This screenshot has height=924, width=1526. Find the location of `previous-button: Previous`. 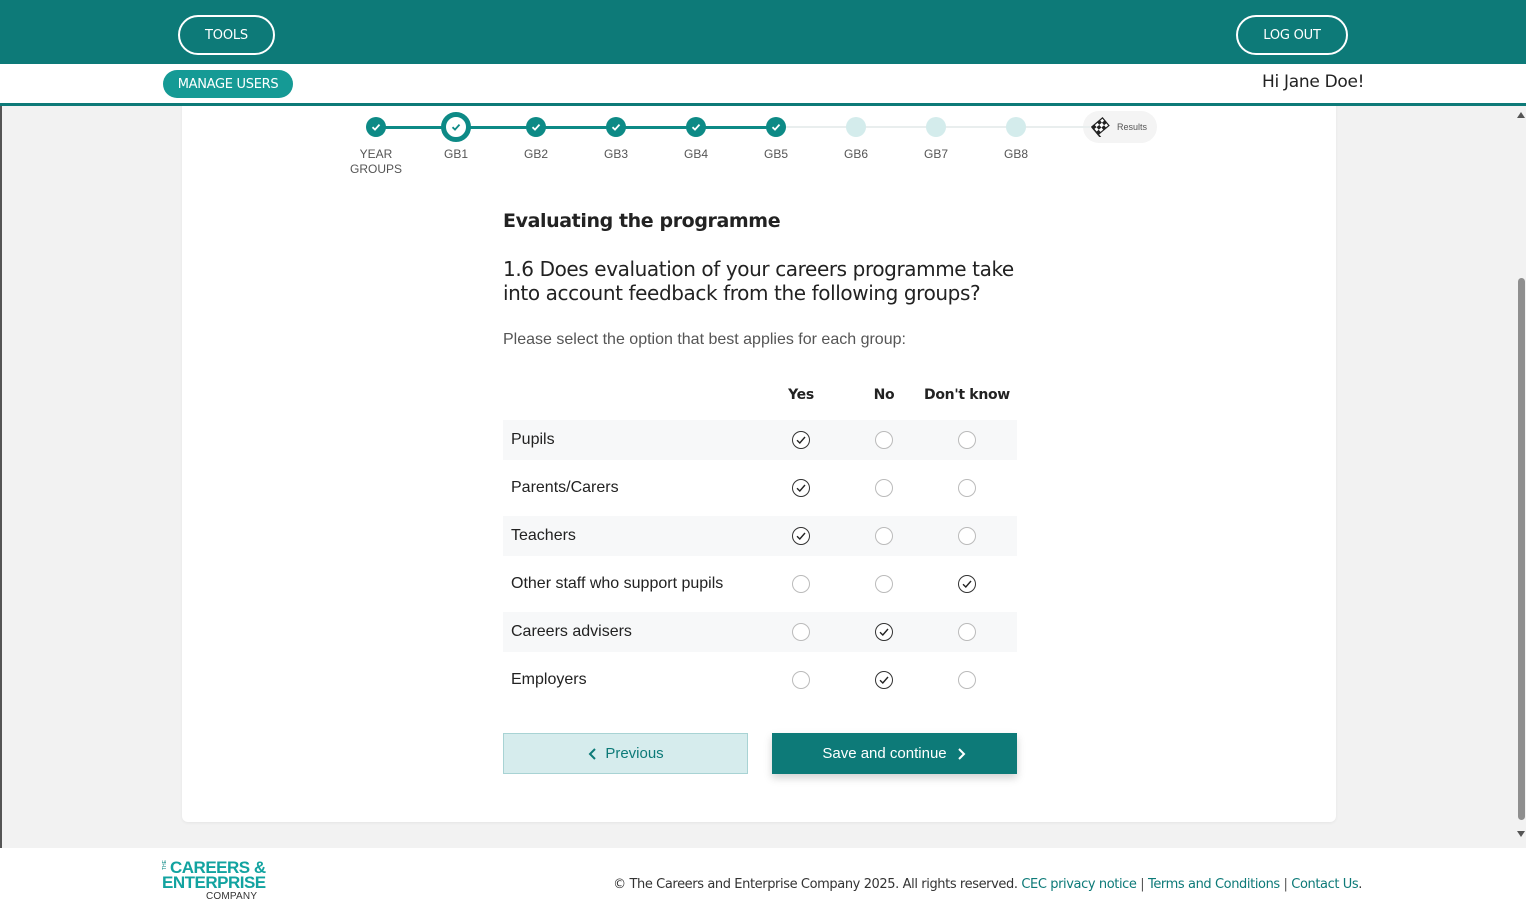

previous-button: Previous is located at coordinates (625, 753).